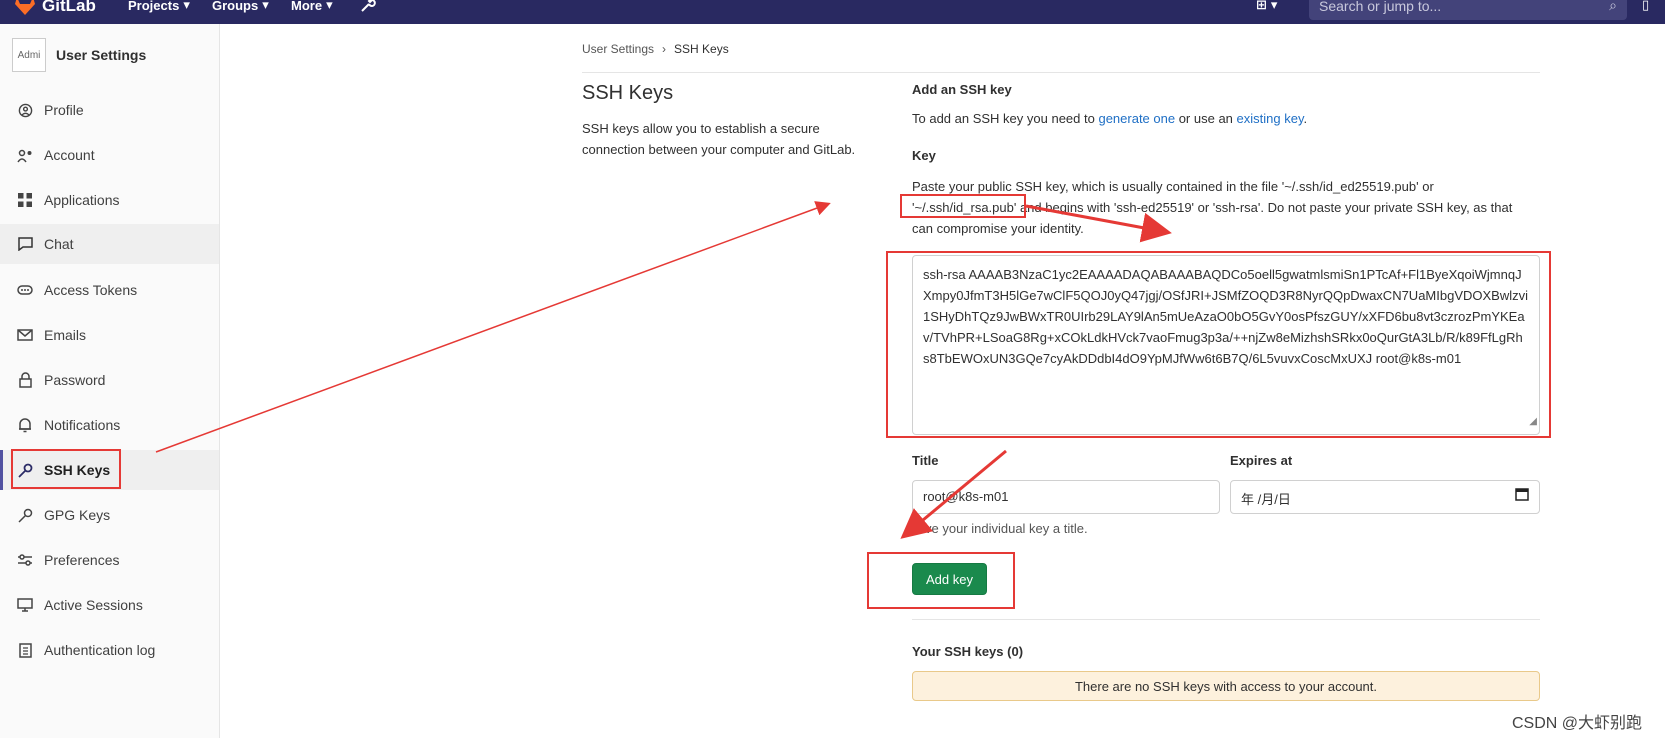 Image resolution: width=1665 pixels, height=738 pixels. Describe the element at coordinates (25, 335) in the screenshot. I see `mail-icon` at that location.